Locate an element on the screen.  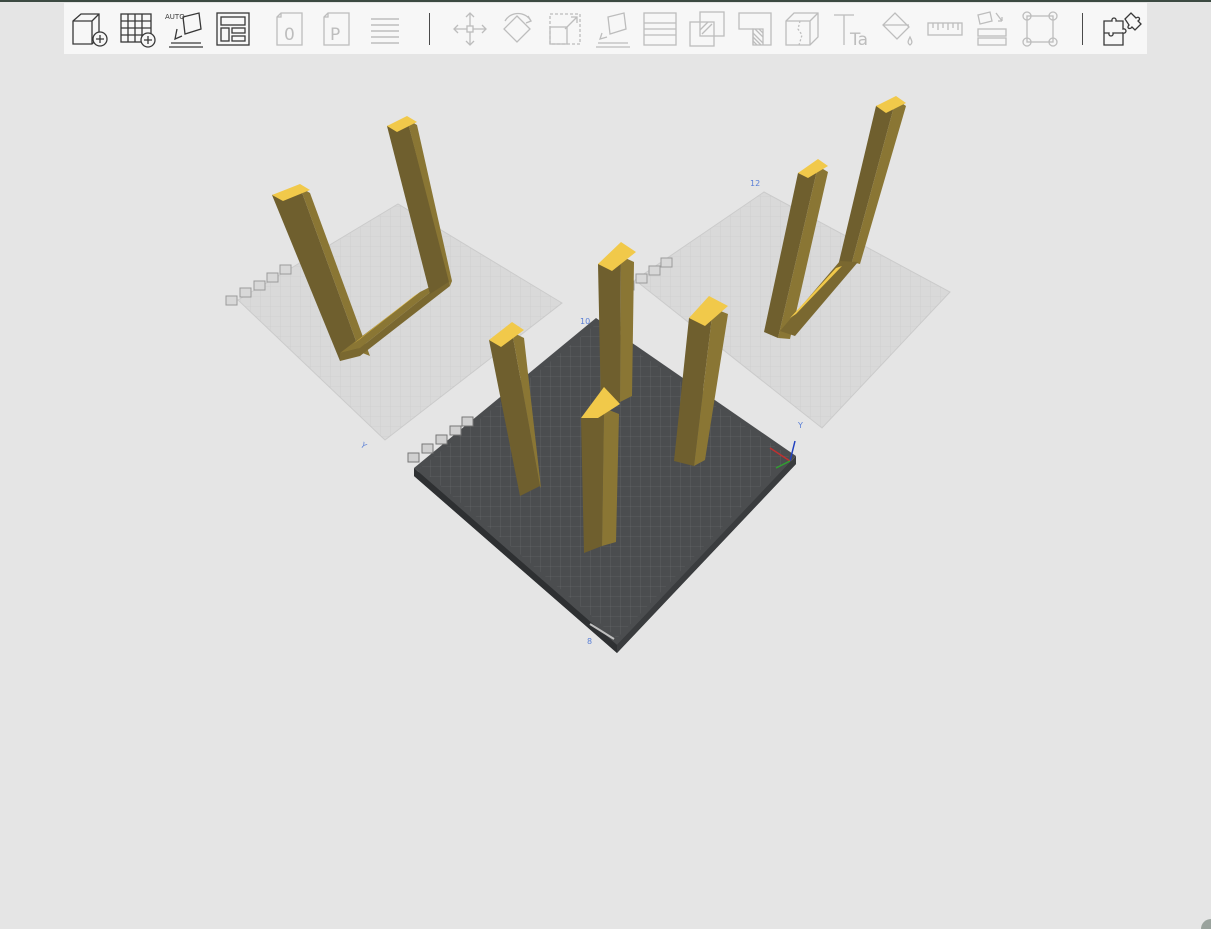
split-parts-icon: P is located at coordinates (336, 28).